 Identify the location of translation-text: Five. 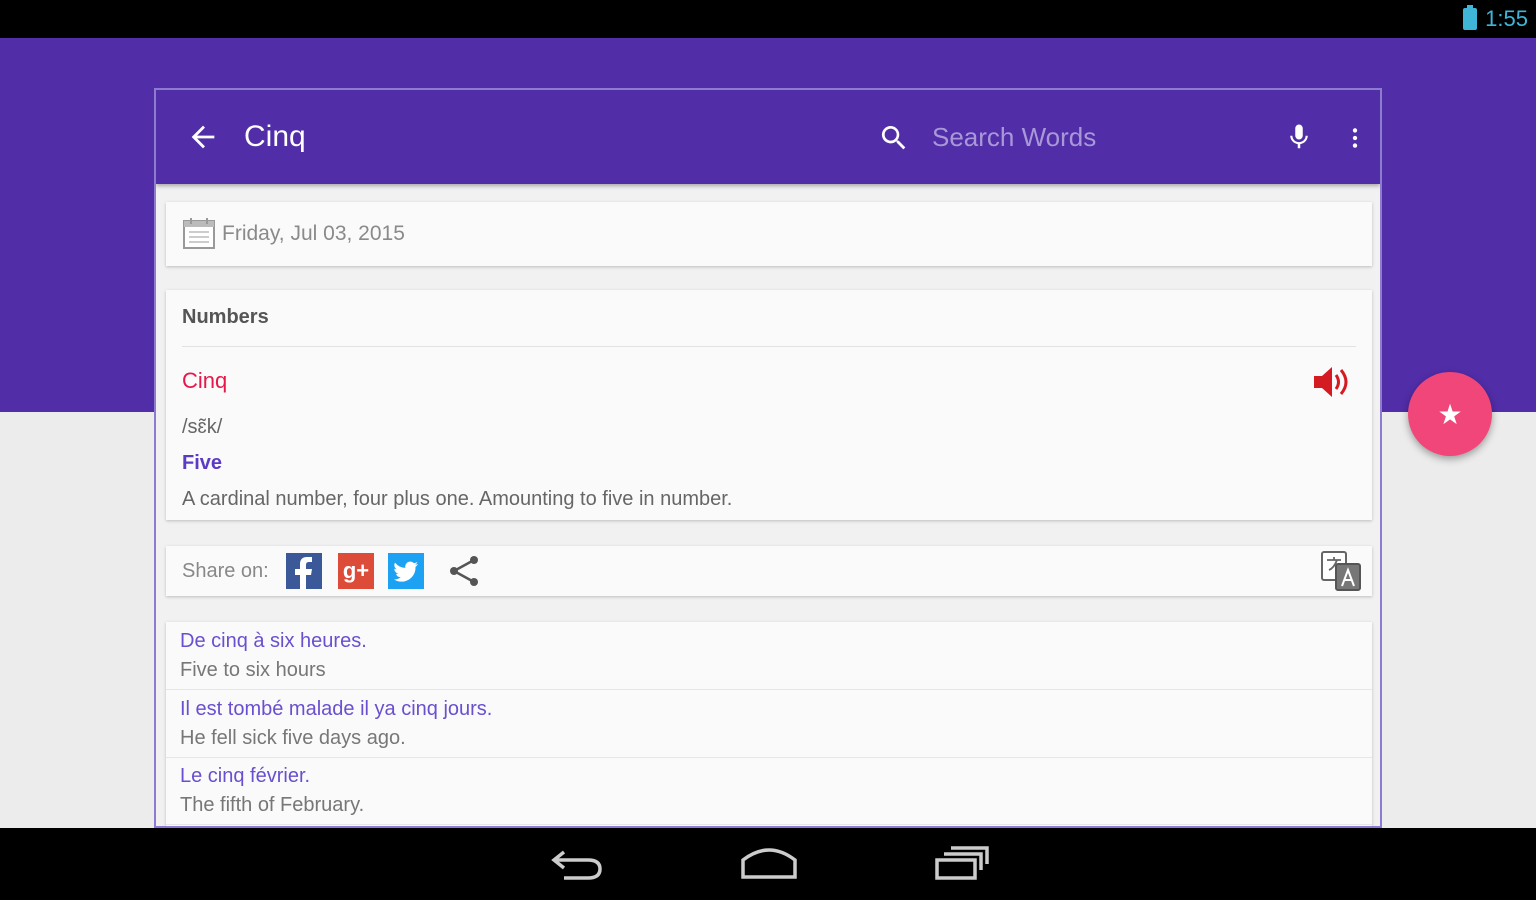
(202, 463).